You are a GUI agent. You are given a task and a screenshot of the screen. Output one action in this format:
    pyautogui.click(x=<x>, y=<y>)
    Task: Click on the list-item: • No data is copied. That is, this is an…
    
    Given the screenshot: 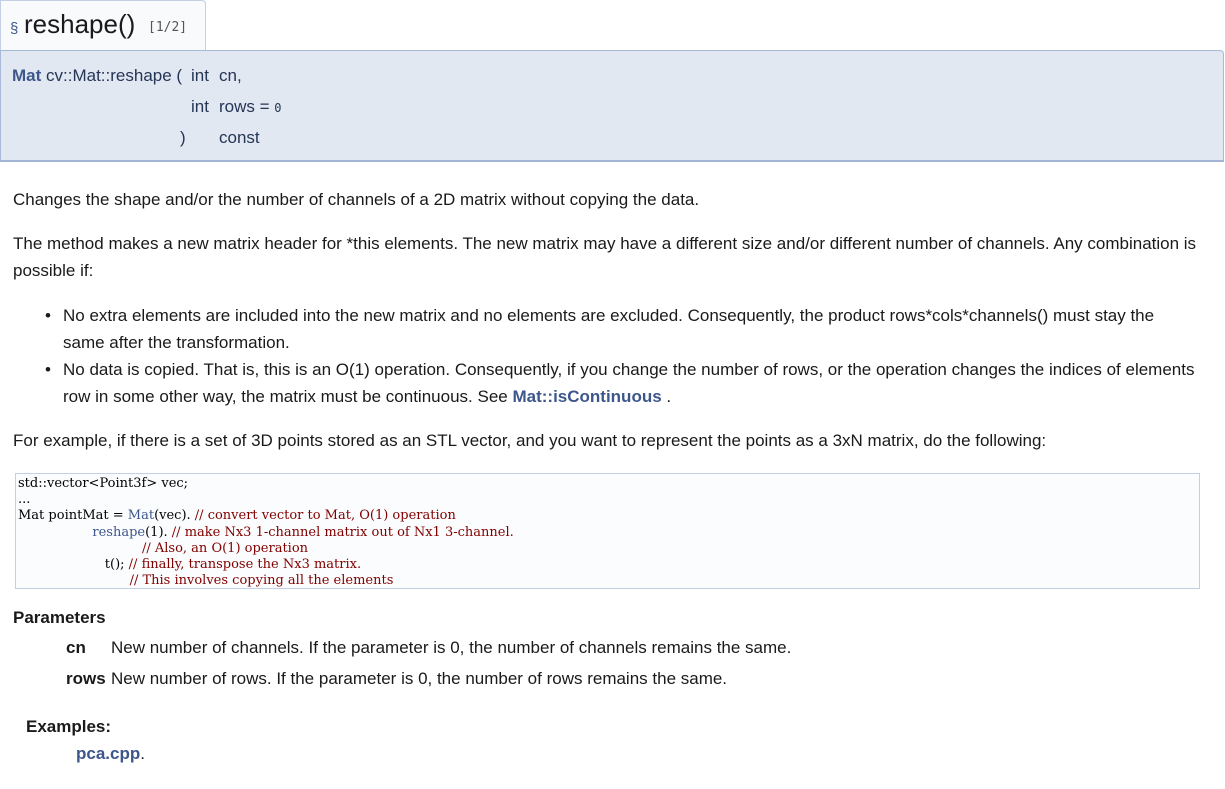 What is the action you would take?
    pyautogui.click(x=600, y=383)
    